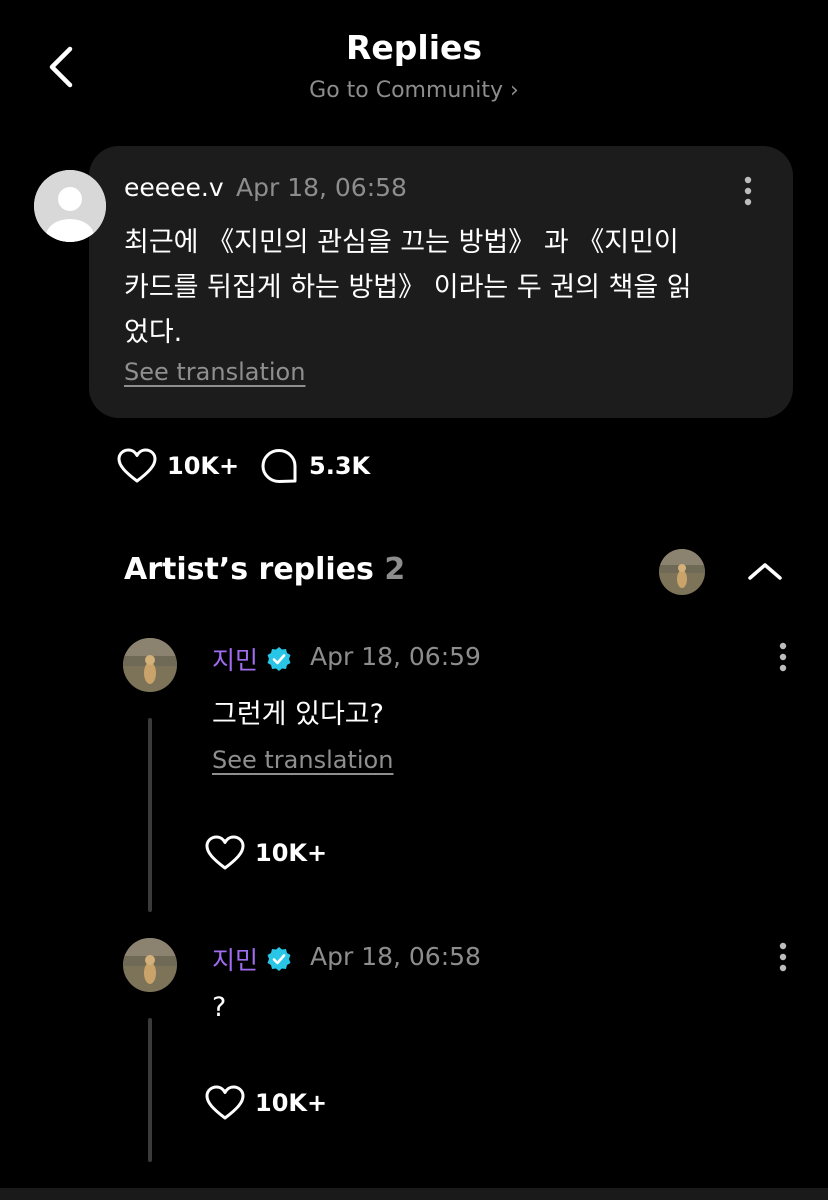 Image resolution: width=828 pixels, height=1200 pixels. What do you see at coordinates (214, 372) in the screenshot?
I see `post-see-translation-link: See translation` at bounding box center [214, 372].